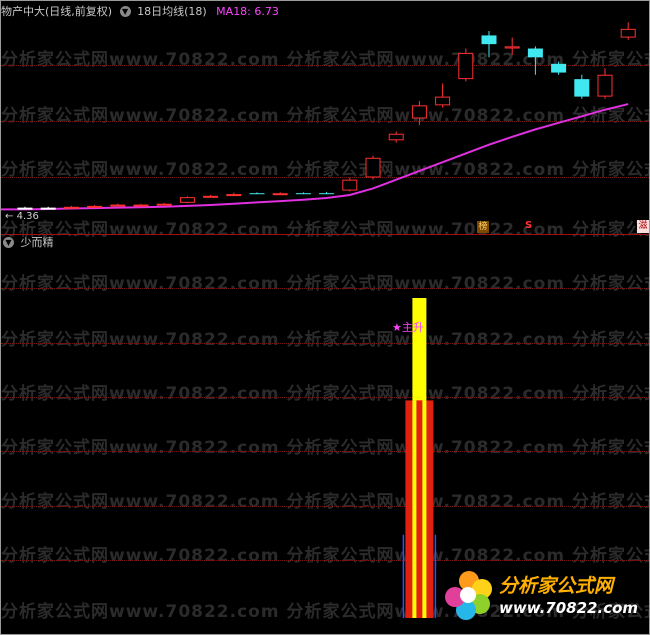  What do you see at coordinates (556, 586) in the screenshot?
I see `logo-title: 分析家公式网` at bounding box center [556, 586].